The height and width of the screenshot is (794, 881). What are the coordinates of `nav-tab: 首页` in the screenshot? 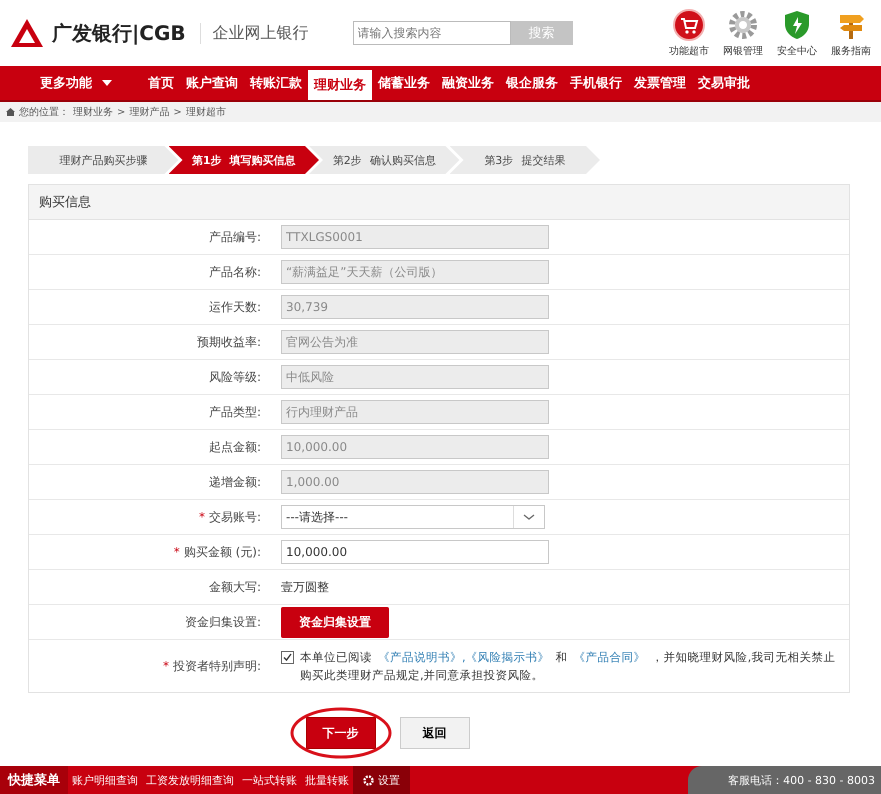 It's located at (161, 83).